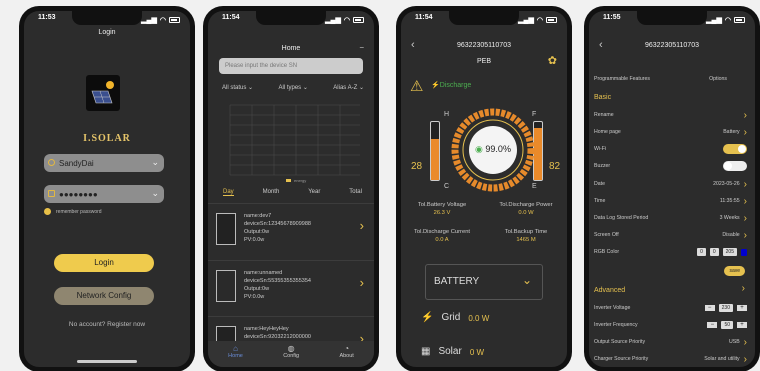 The image size is (760, 371). I want to click on type-filter: All types ⌄, so click(292, 87).